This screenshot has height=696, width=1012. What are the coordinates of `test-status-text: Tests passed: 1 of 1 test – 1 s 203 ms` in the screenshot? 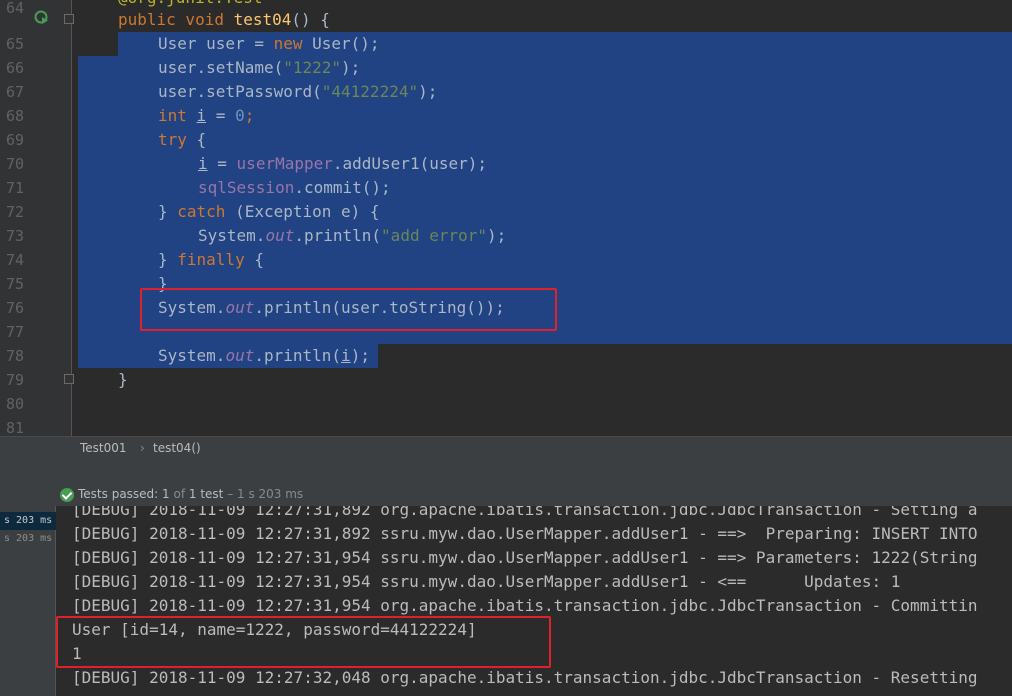 It's located at (191, 494).